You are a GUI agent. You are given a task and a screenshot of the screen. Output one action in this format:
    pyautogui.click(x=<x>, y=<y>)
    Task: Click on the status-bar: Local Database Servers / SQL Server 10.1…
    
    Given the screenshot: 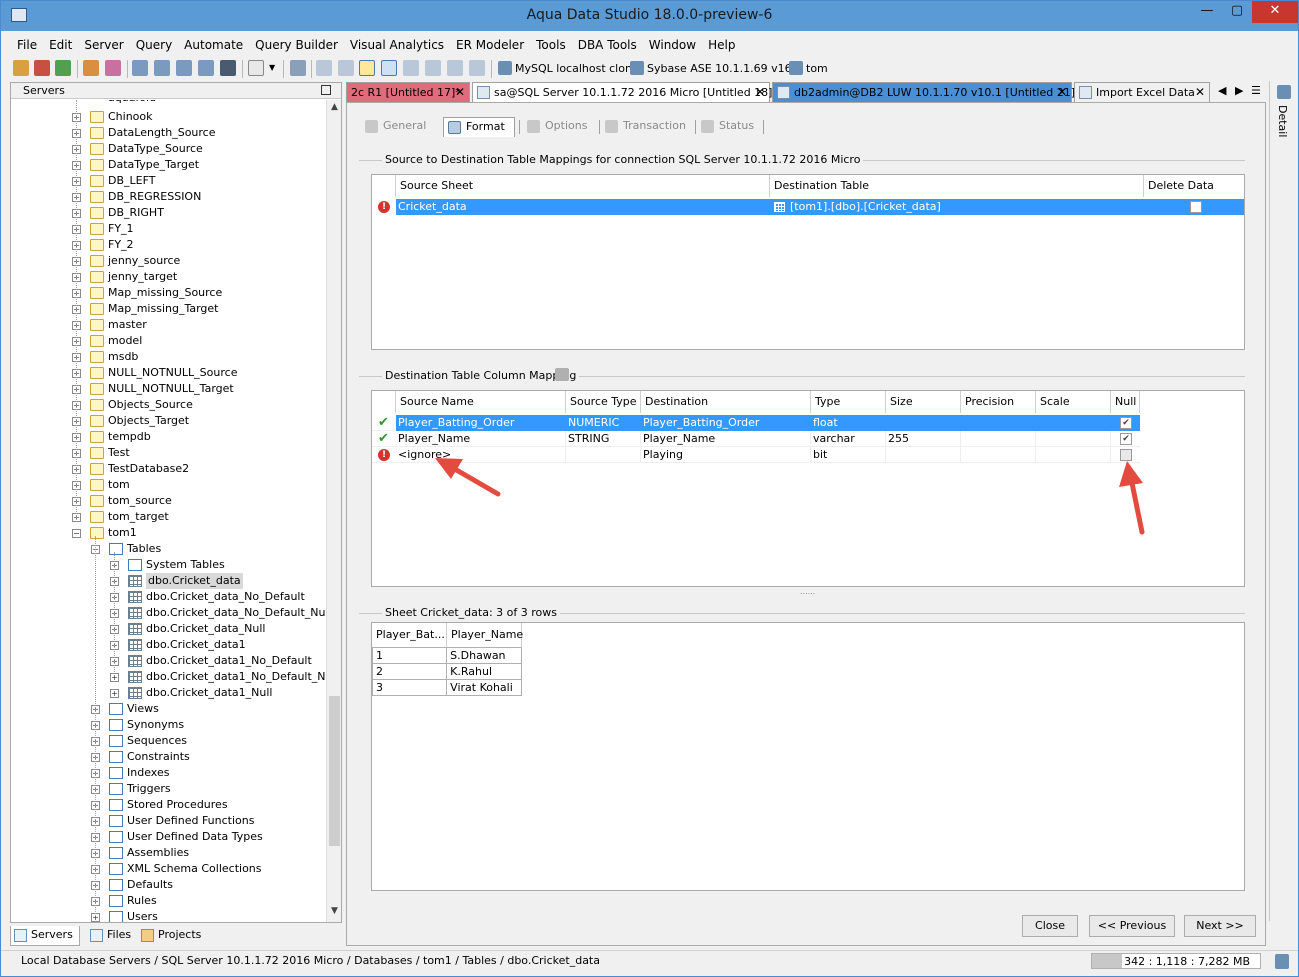 What is the action you would take?
    pyautogui.click(x=649, y=961)
    